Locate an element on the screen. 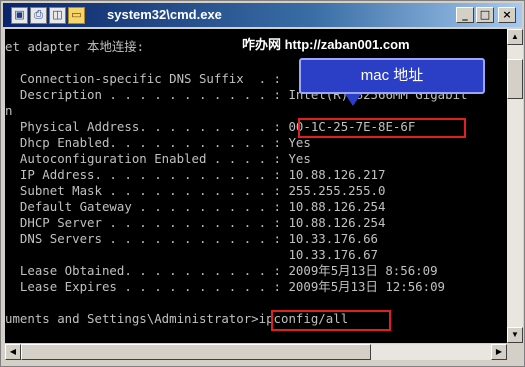 The width and height of the screenshot is (525, 367). print-icon: ⎙ is located at coordinates (38, 15).